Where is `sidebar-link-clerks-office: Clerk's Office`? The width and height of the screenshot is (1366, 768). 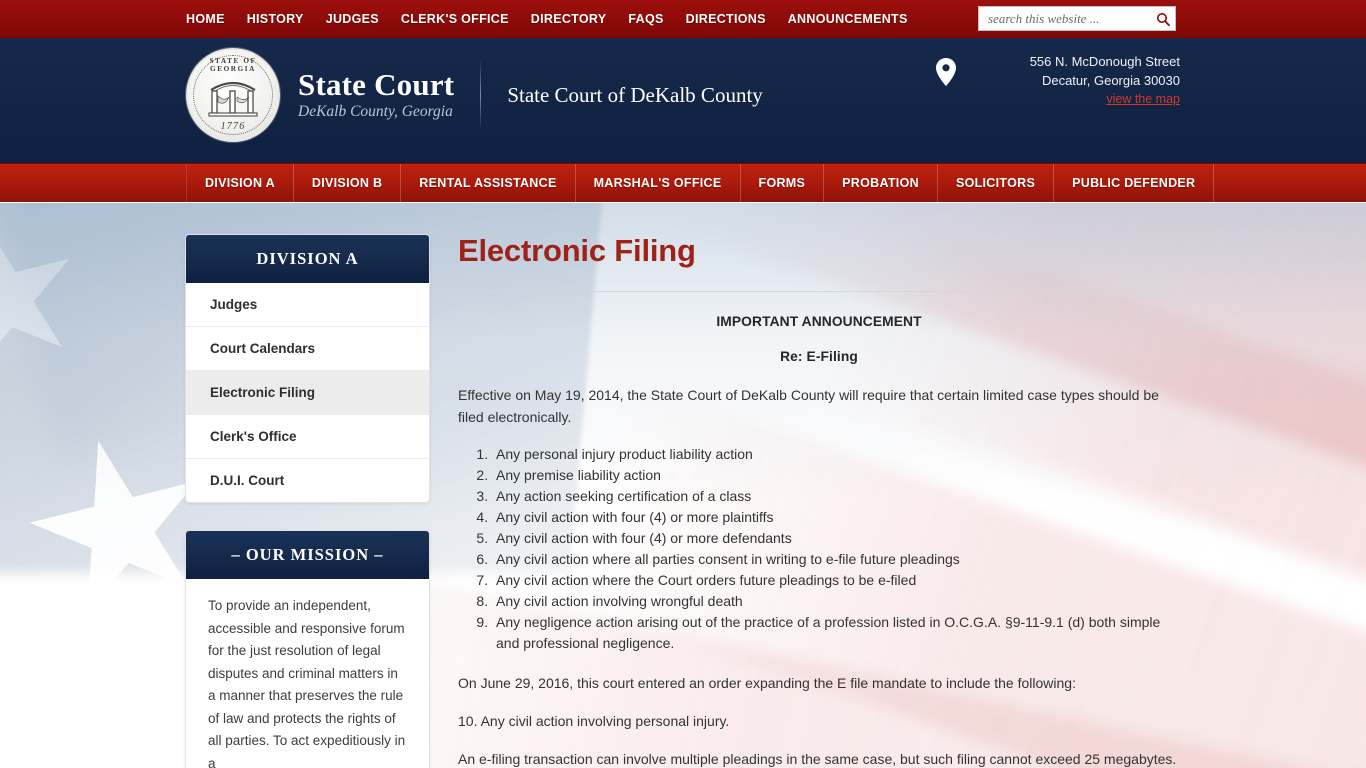
sidebar-link-clerks-office: Clerk's Office is located at coordinates (307, 436).